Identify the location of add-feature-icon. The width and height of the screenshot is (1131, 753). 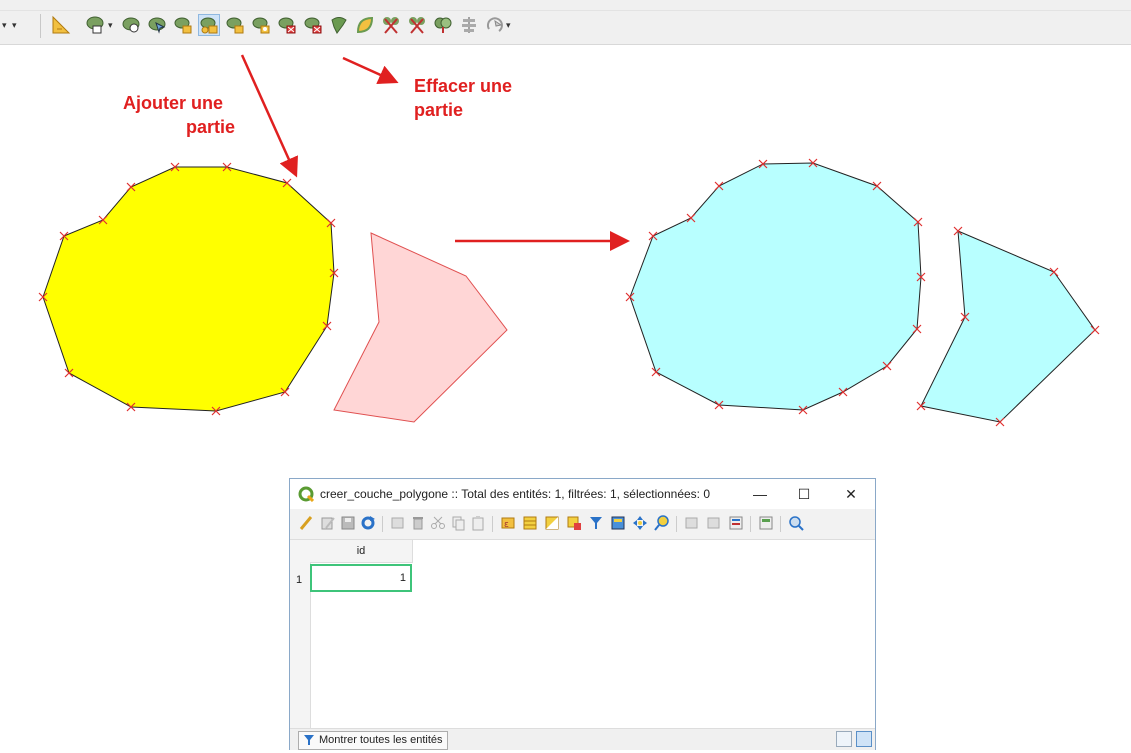
(398, 523).